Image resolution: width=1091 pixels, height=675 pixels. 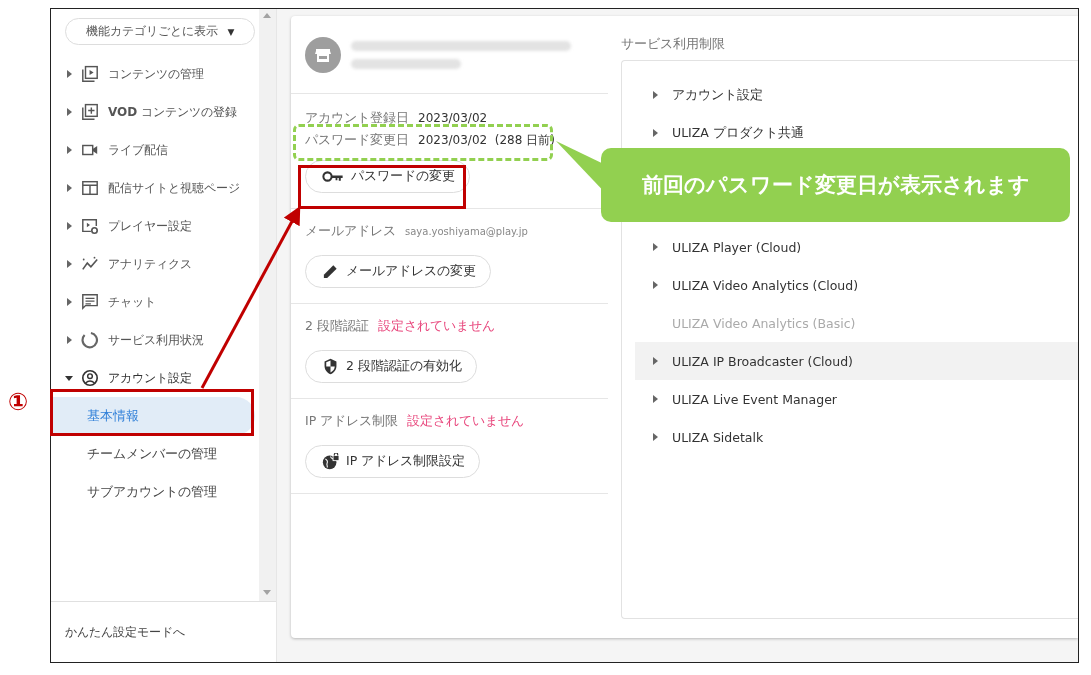 What do you see at coordinates (155, 302) in the screenshot?
I see `nav-item: チャット` at bounding box center [155, 302].